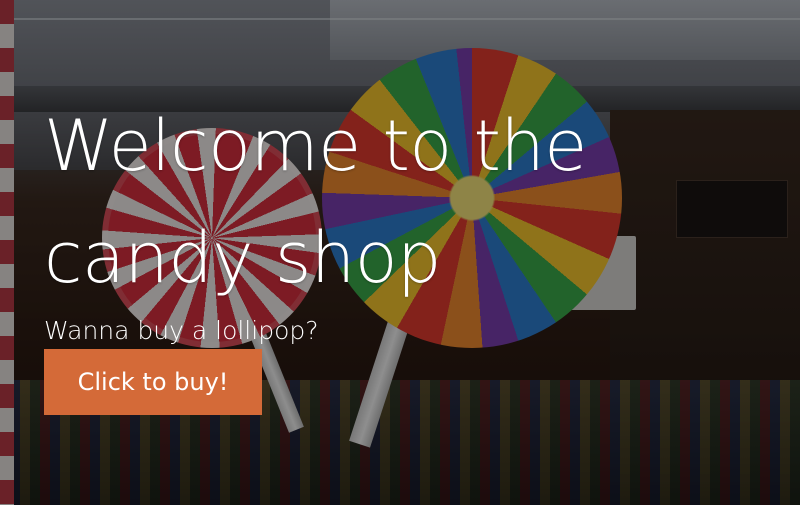 This screenshot has width=800, height=505. I want to click on buy-button: Click to buy!, so click(153, 382).